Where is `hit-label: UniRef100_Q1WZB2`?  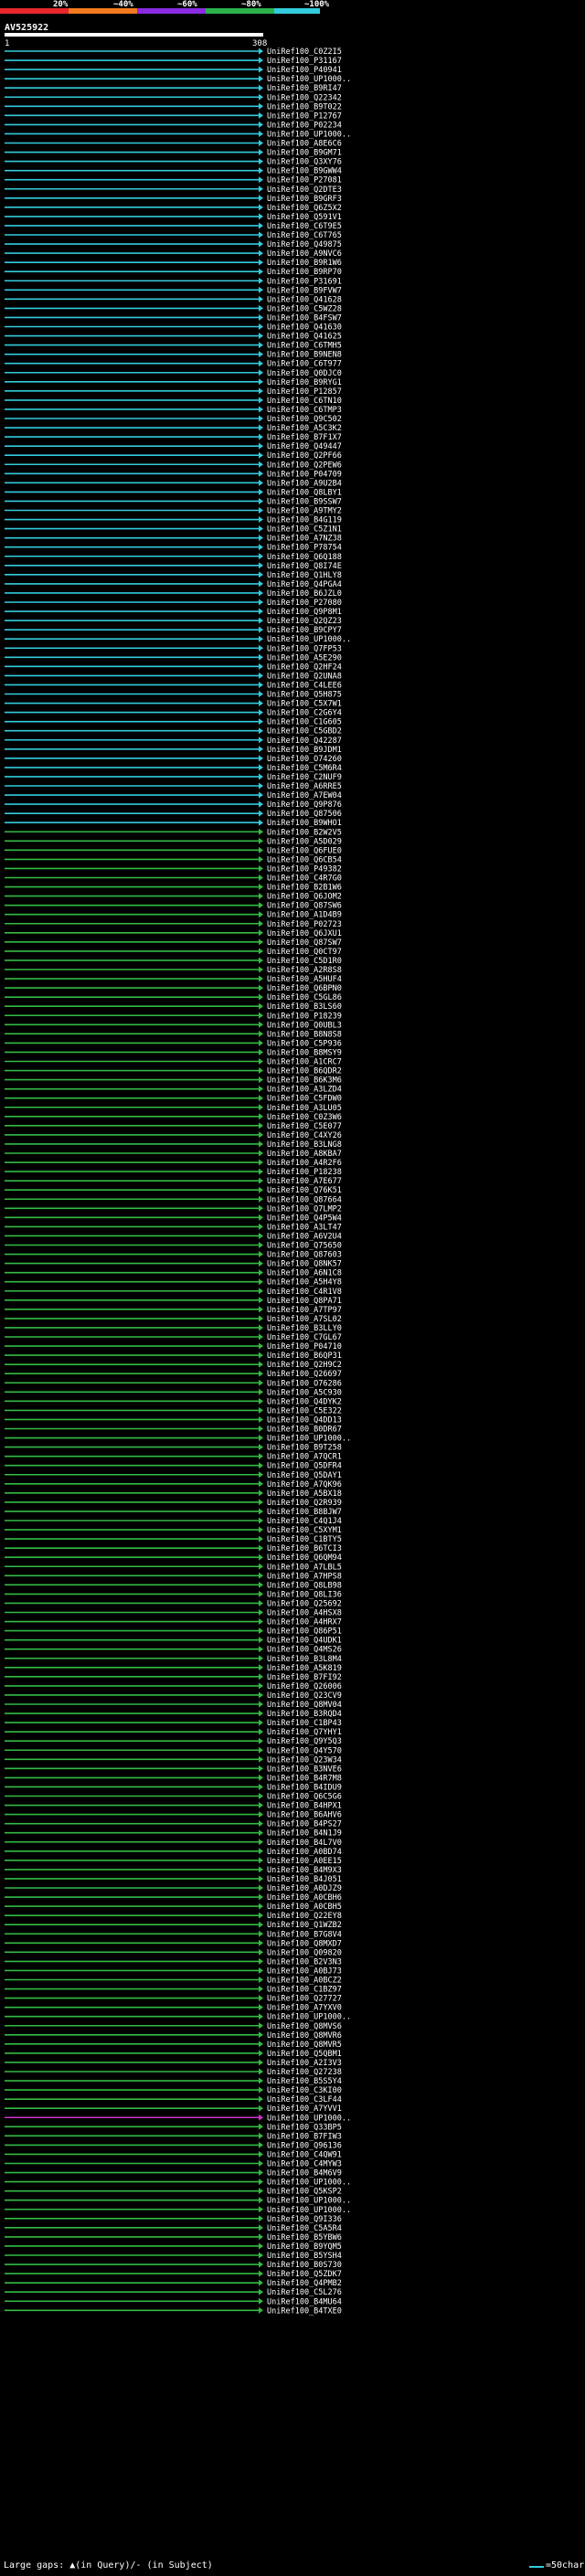 hit-label: UniRef100_Q1WZB2 is located at coordinates (304, 1925).